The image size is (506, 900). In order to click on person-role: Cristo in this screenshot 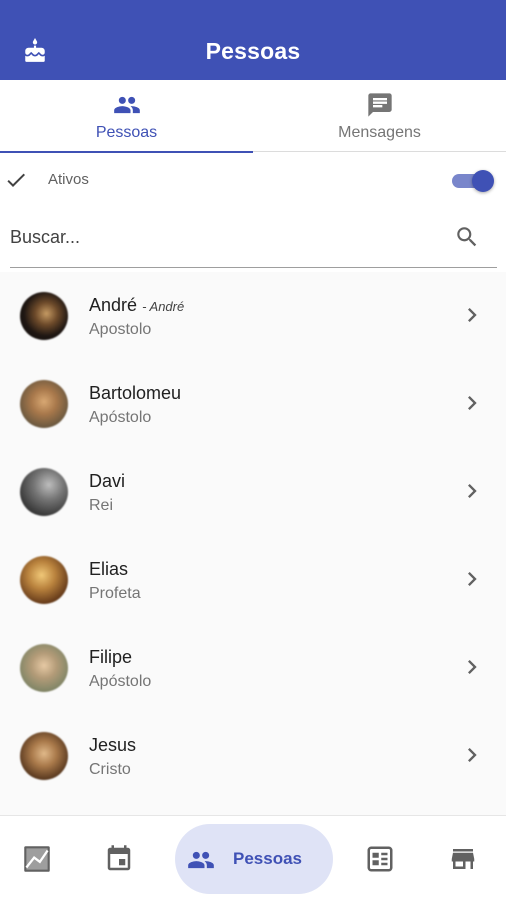, I will do `click(110, 769)`.